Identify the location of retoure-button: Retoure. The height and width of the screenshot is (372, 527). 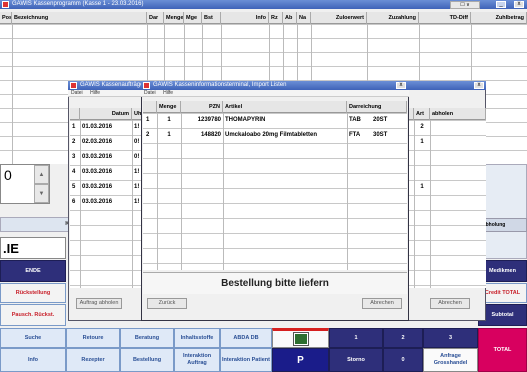
(93, 338).